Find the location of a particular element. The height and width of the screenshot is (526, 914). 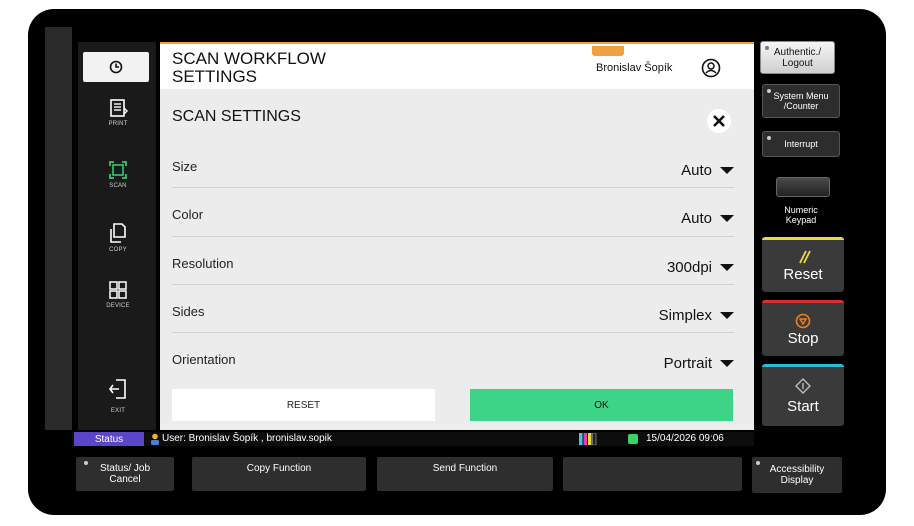

copy-icon is located at coordinates (118, 233).